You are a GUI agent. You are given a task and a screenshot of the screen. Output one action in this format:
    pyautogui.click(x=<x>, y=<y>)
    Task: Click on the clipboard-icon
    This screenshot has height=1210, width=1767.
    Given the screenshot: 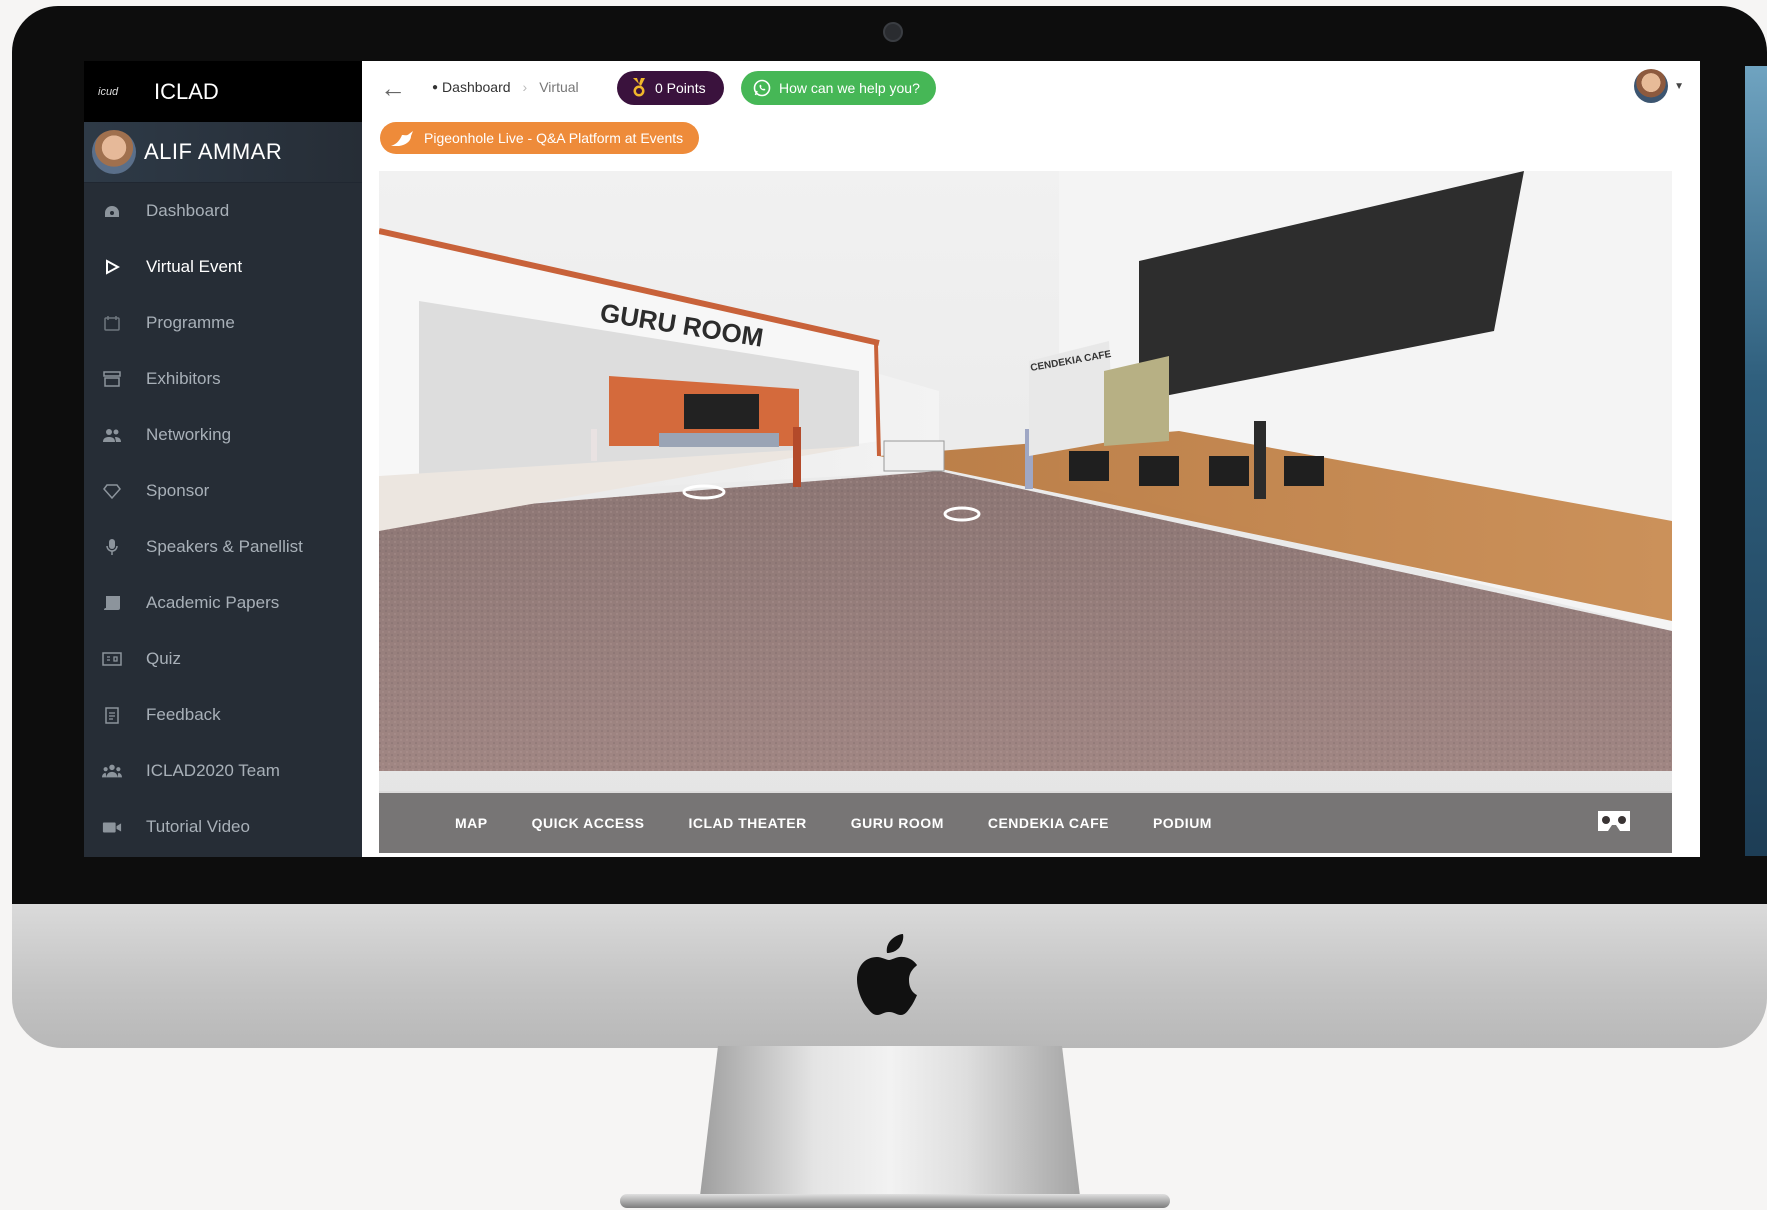 What is the action you would take?
    pyautogui.click(x=112, y=715)
    